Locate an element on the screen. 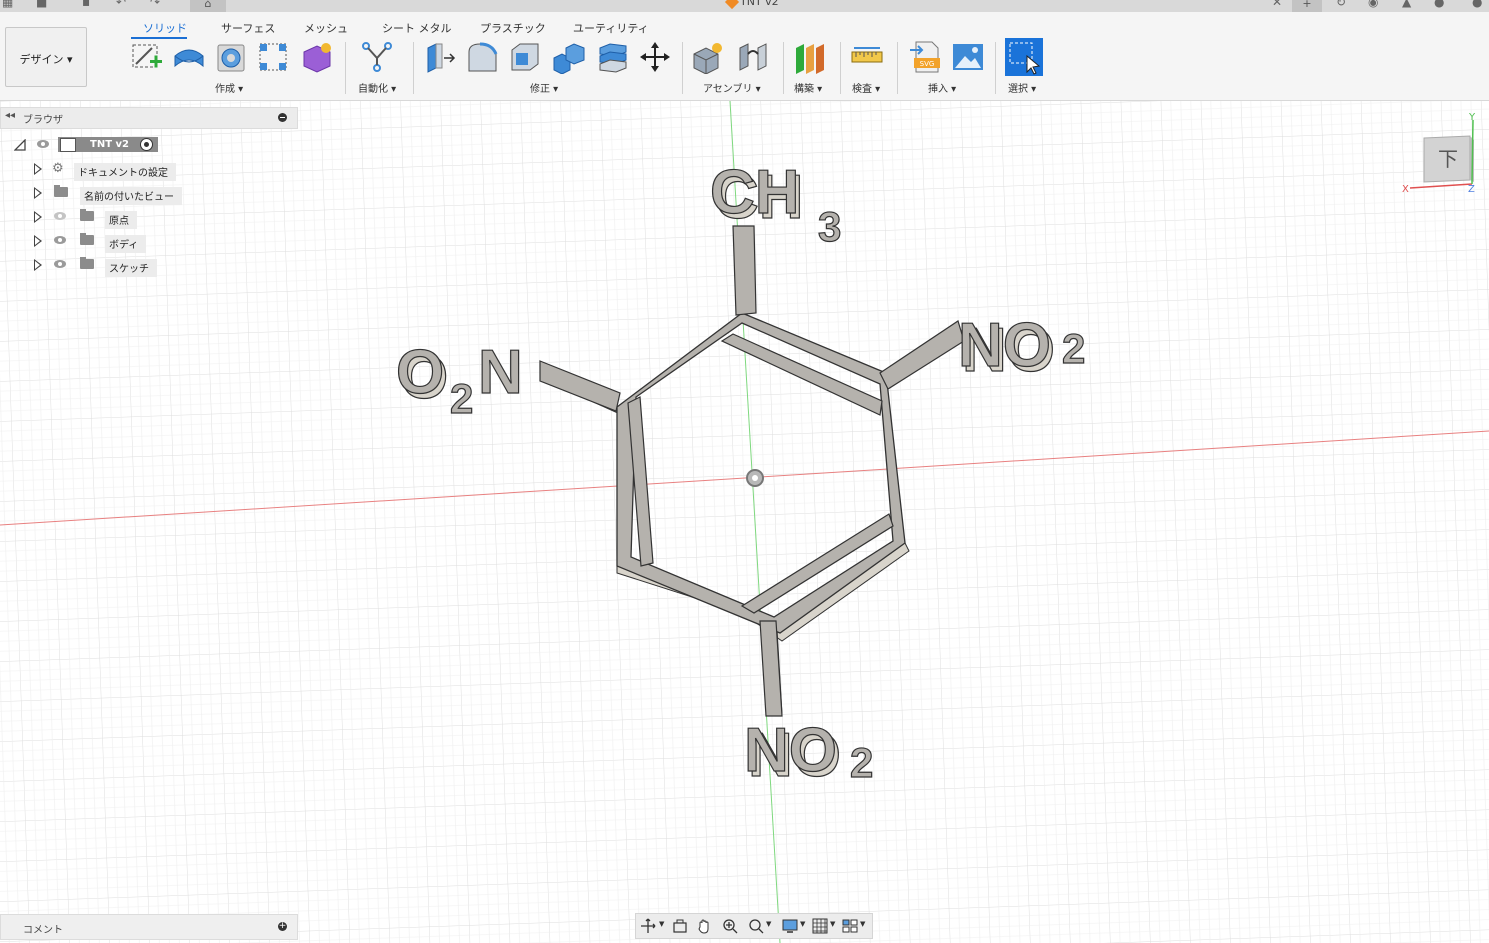 The height and width of the screenshot is (943, 1489). tree-root-row: TNT v2 is located at coordinates (92, 145).